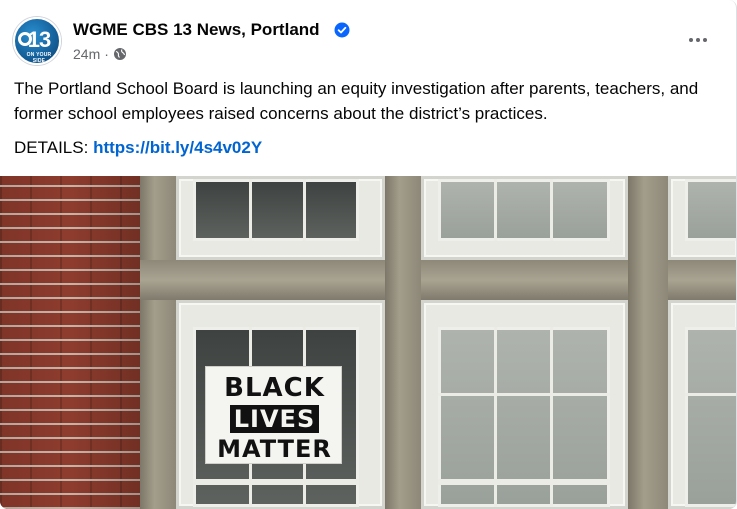 This screenshot has width=737, height=509. Describe the element at coordinates (120, 54) in the screenshot. I see `globe-icon` at that location.